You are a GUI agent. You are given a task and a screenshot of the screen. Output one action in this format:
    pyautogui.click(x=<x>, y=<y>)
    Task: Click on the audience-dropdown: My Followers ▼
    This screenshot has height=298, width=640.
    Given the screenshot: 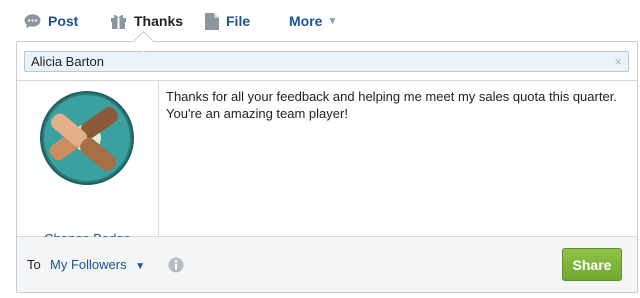 What is the action you would take?
    pyautogui.click(x=97, y=264)
    